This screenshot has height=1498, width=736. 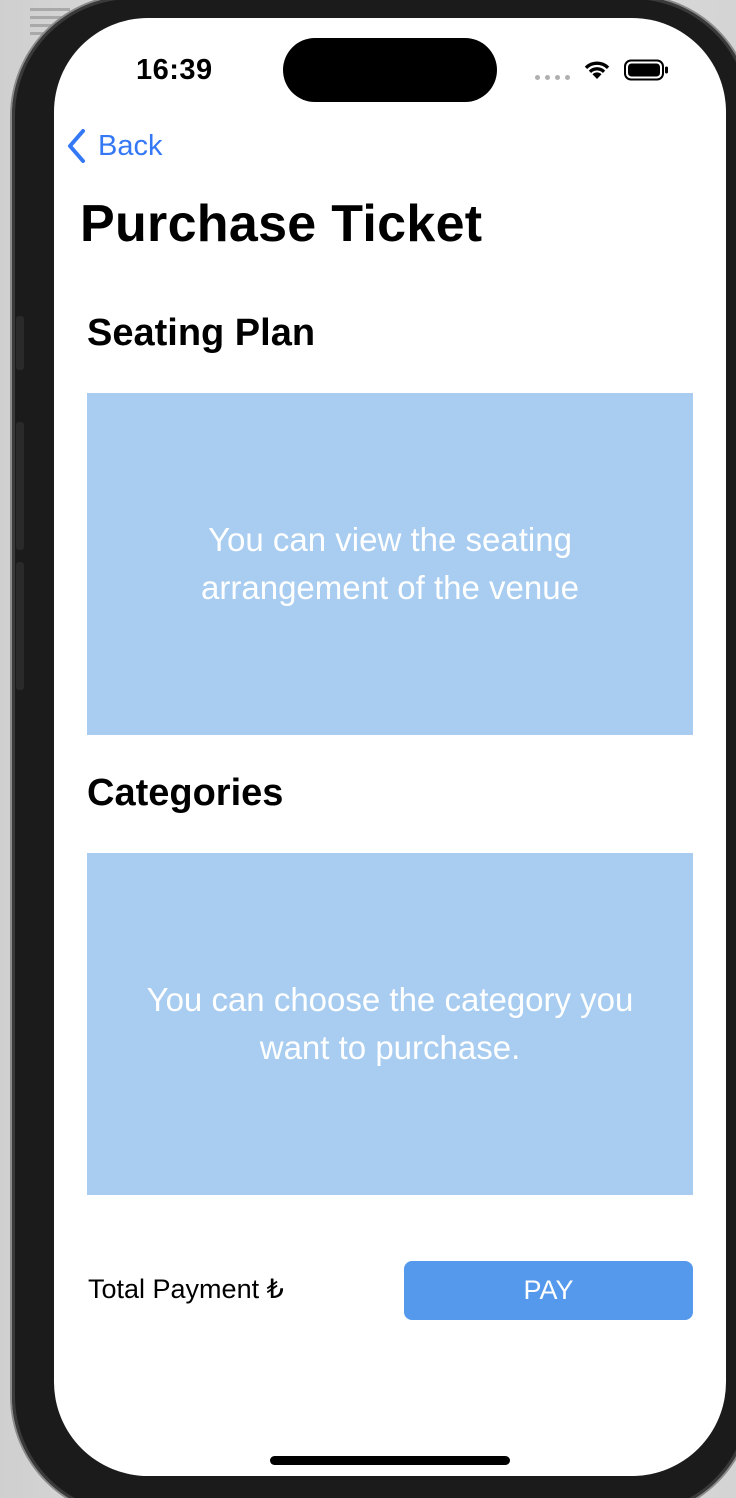 I want to click on back-label: Back, so click(x=130, y=145).